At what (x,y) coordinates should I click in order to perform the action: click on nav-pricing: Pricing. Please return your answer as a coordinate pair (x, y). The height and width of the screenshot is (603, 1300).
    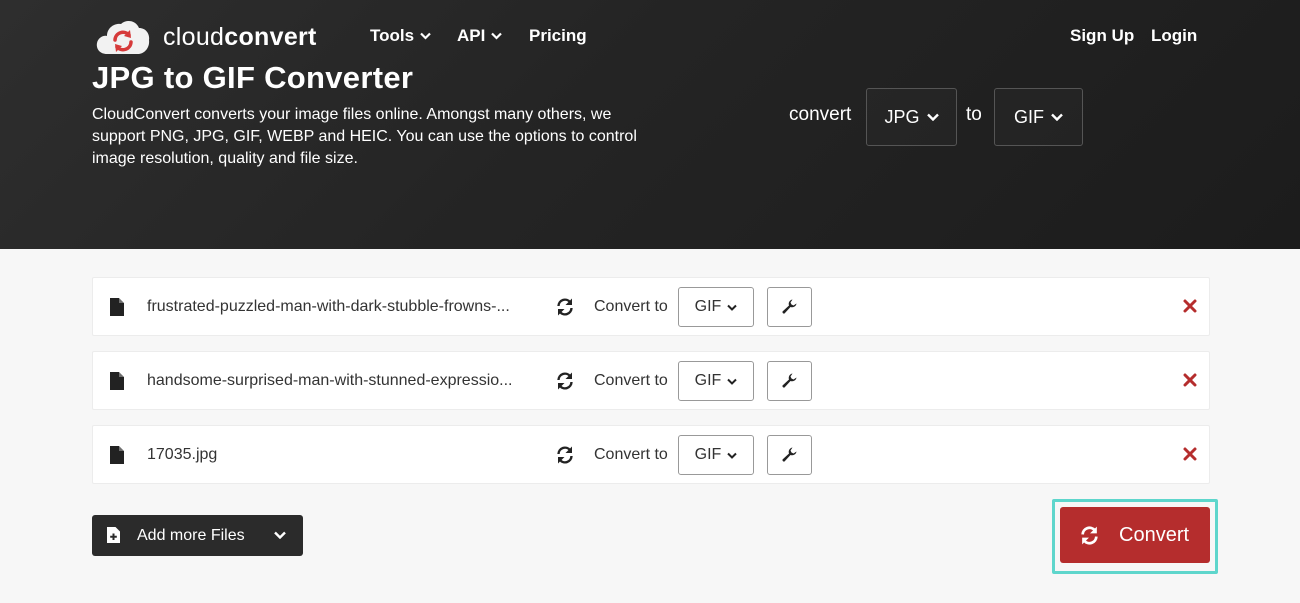
    Looking at the image, I should click on (558, 36).